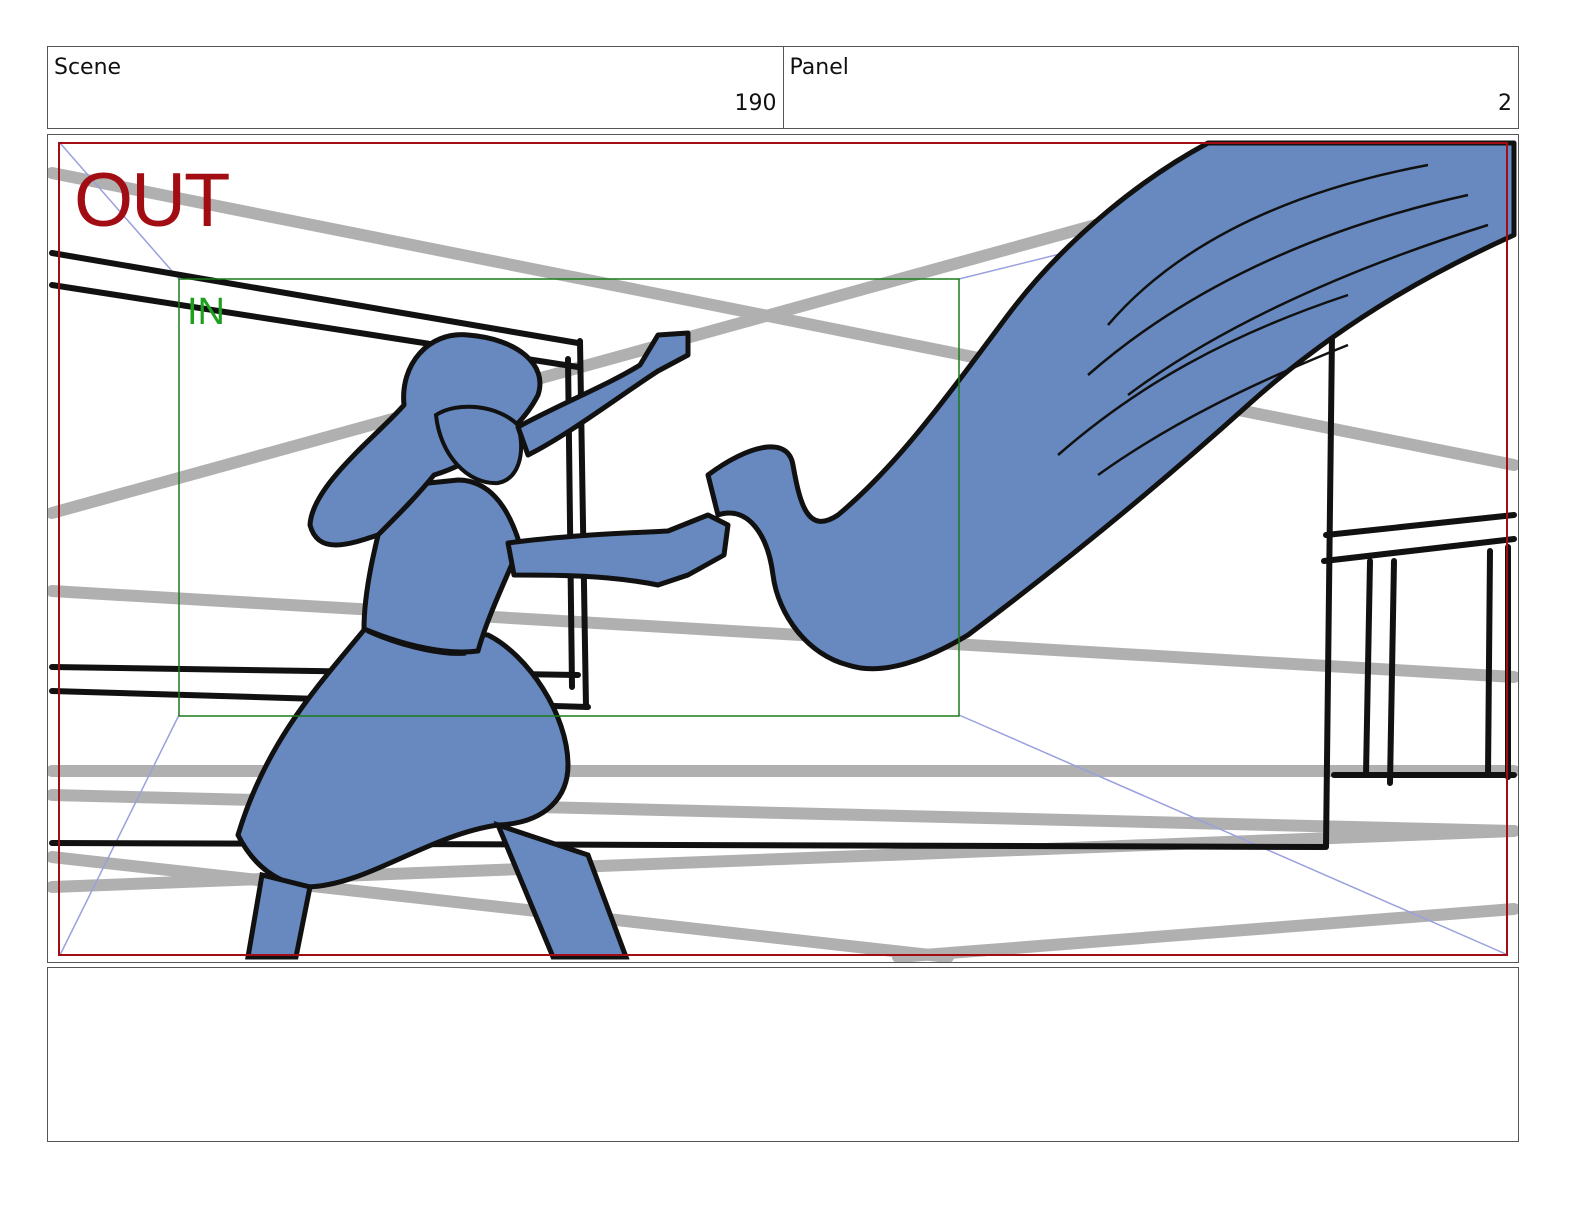 The image size is (1584, 1224). I want to click on scene-cell: Scene 190, so click(415, 87).